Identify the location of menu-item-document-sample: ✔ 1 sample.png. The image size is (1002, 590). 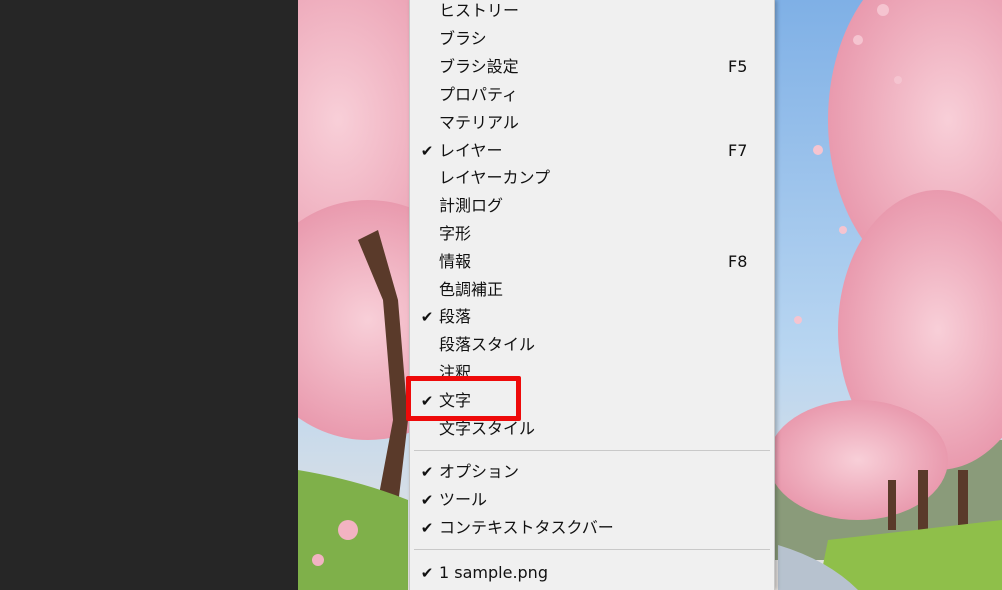
(592, 573).